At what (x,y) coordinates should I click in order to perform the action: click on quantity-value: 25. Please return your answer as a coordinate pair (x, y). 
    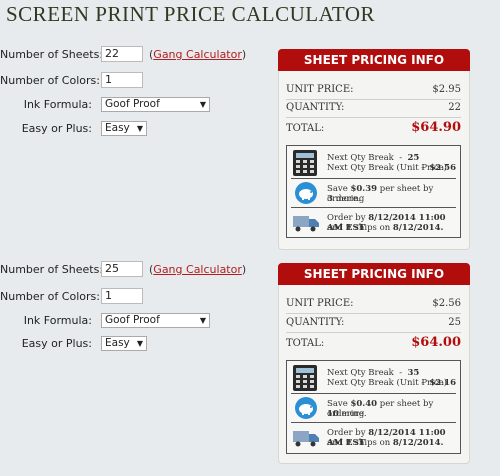
    Looking at the image, I should click on (454, 322).